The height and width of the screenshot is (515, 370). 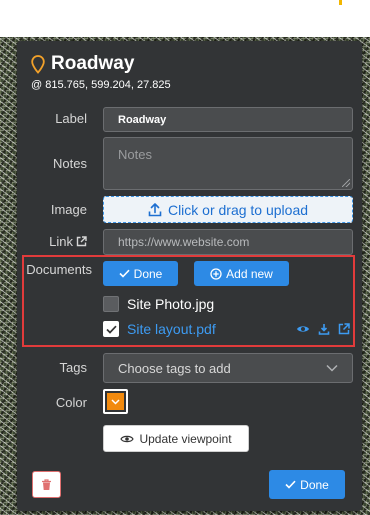 I want to click on done-button: Done, so click(x=307, y=484).